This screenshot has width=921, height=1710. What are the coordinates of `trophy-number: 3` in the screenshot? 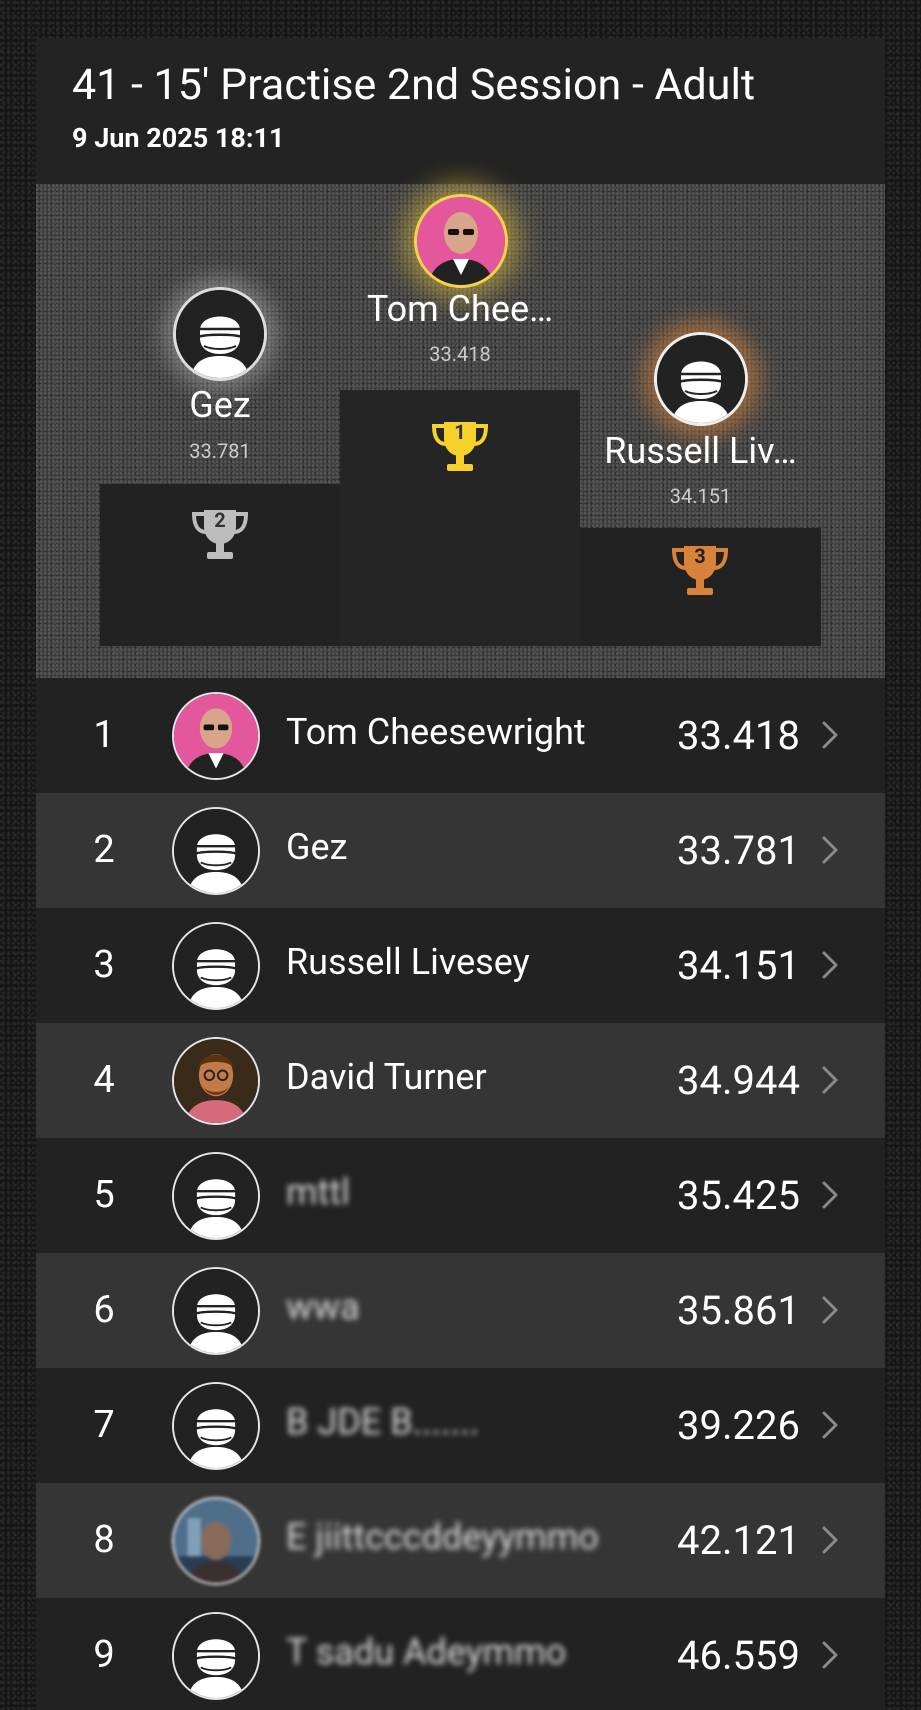 It's located at (700, 556).